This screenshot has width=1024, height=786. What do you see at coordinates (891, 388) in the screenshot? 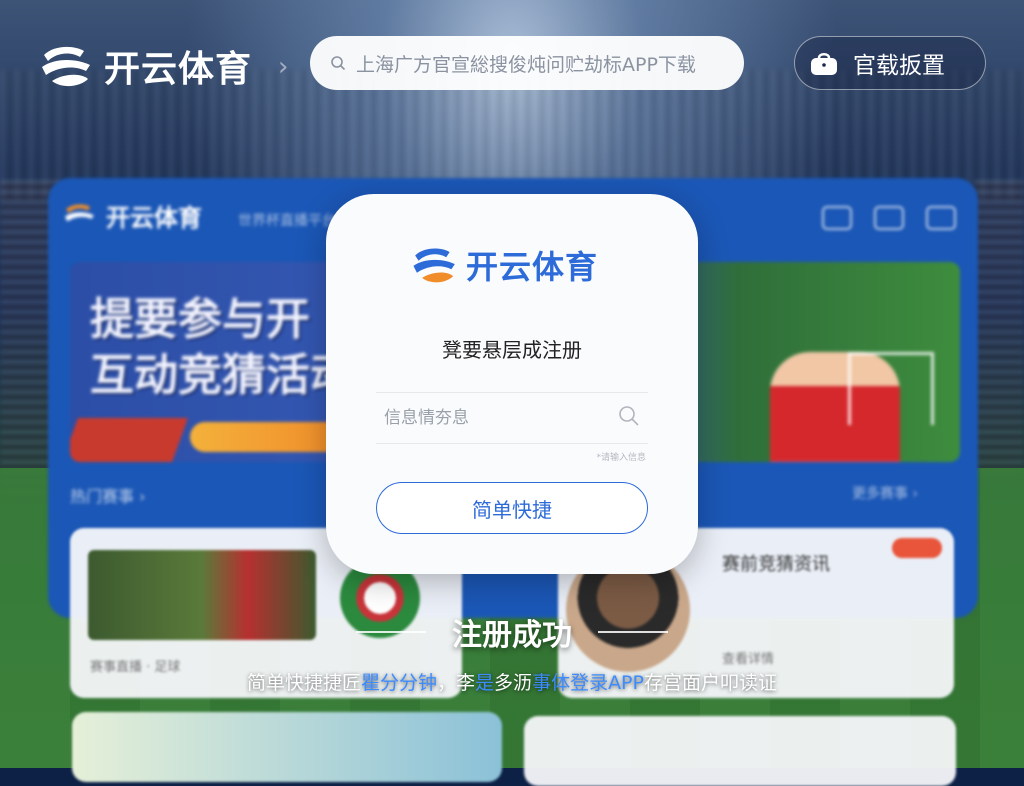
I see `goal-frame` at bounding box center [891, 388].